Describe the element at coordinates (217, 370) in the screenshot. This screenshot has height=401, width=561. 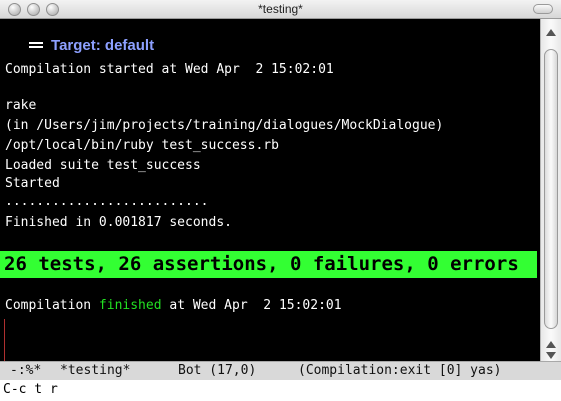
I see `cursor-position: Bot (17,0)` at that location.